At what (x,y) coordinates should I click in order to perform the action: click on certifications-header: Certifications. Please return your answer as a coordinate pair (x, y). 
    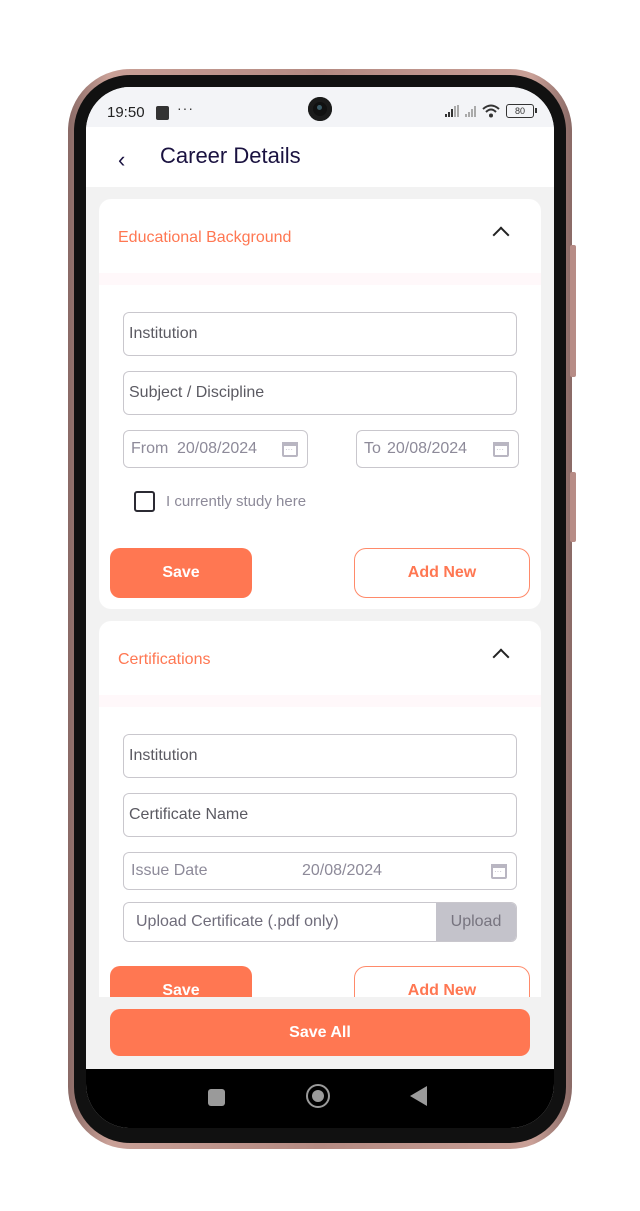
    Looking at the image, I should click on (320, 664).